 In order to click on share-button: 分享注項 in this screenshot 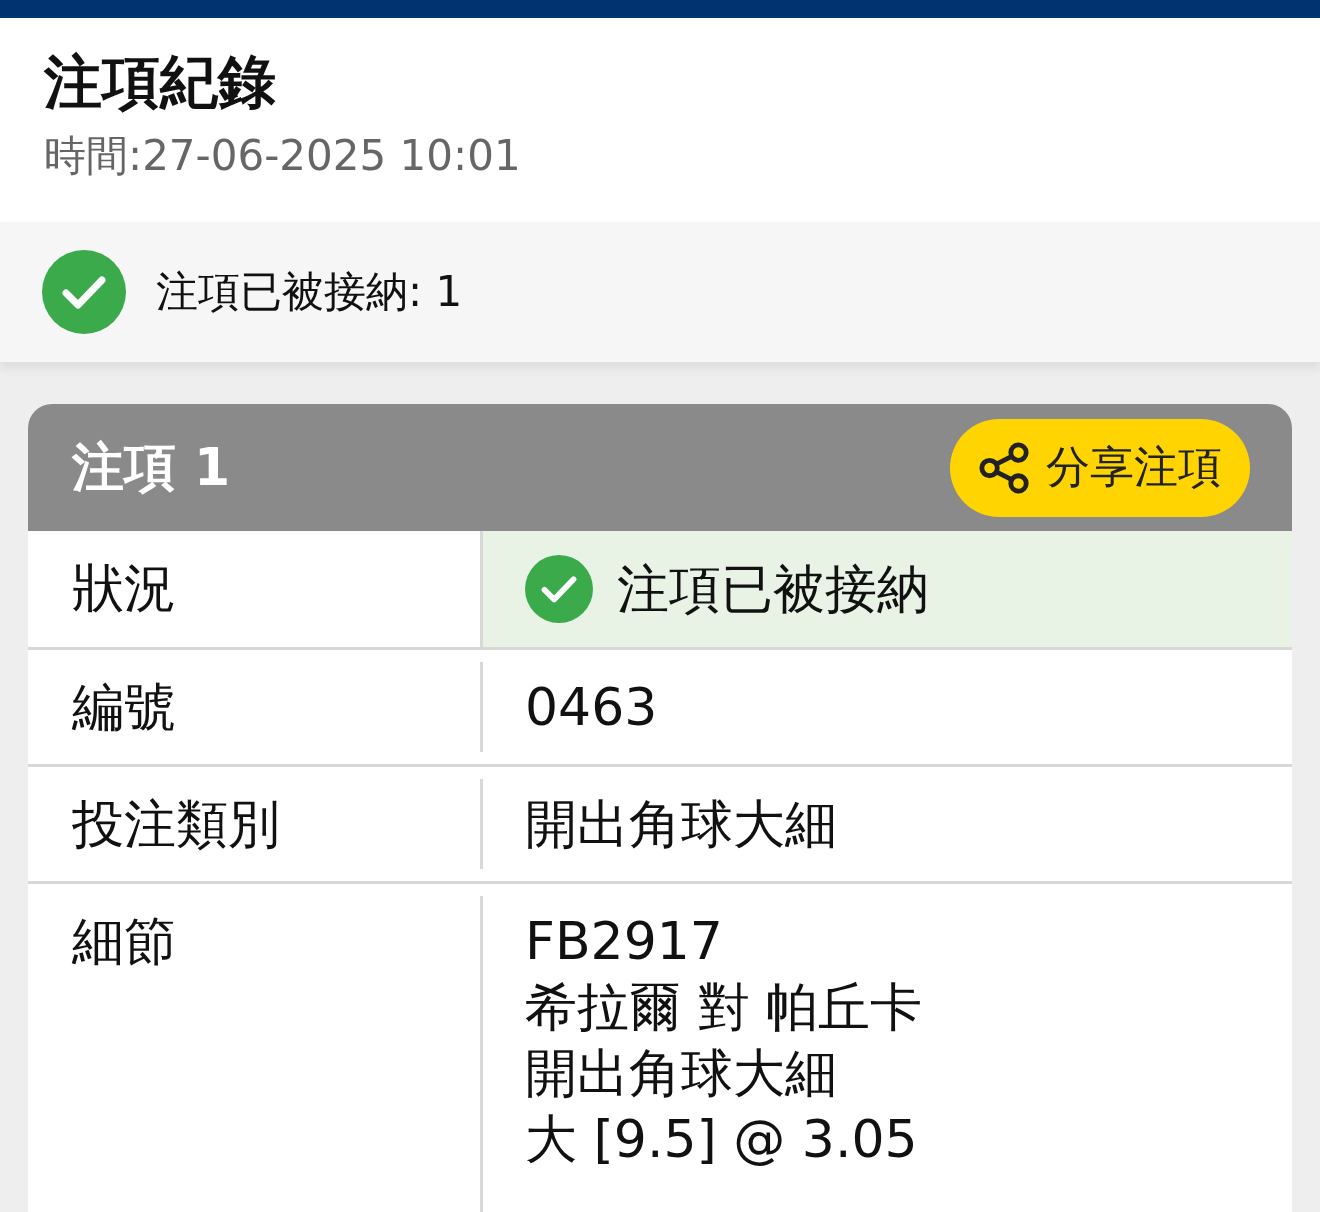, I will do `click(1100, 467)`.